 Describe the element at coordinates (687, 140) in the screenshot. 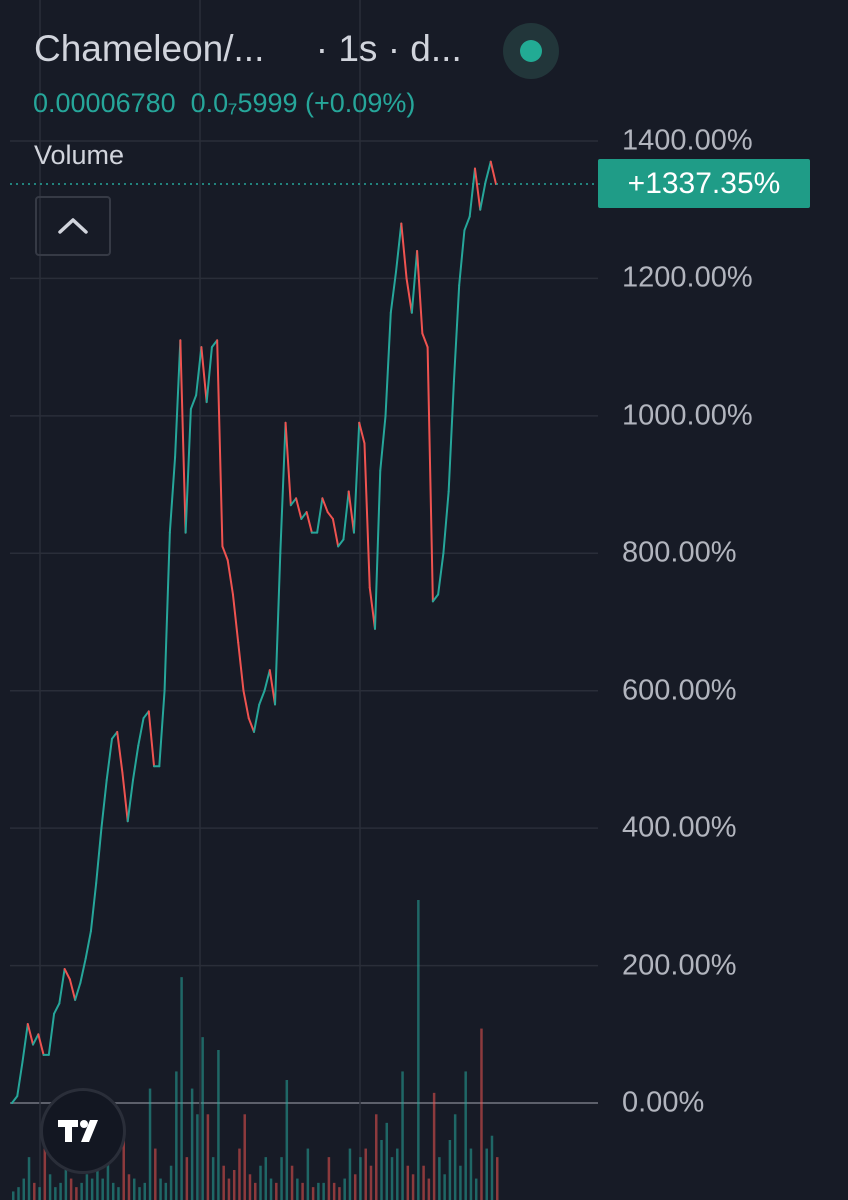

I see `y-tick-label: 1400.00%` at that location.